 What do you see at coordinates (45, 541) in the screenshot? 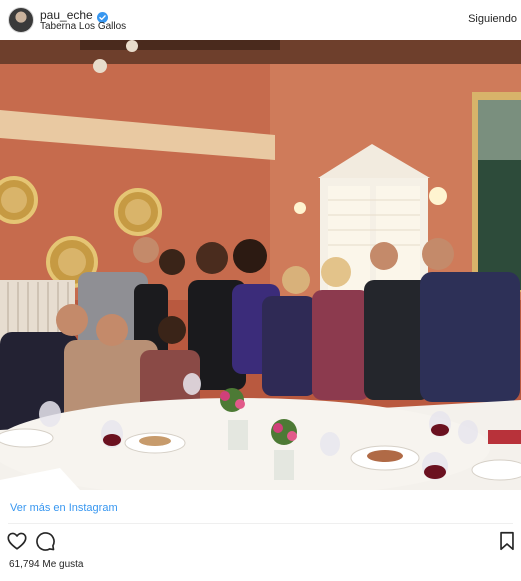
I see `comment-icon` at bounding box center [45, 541].